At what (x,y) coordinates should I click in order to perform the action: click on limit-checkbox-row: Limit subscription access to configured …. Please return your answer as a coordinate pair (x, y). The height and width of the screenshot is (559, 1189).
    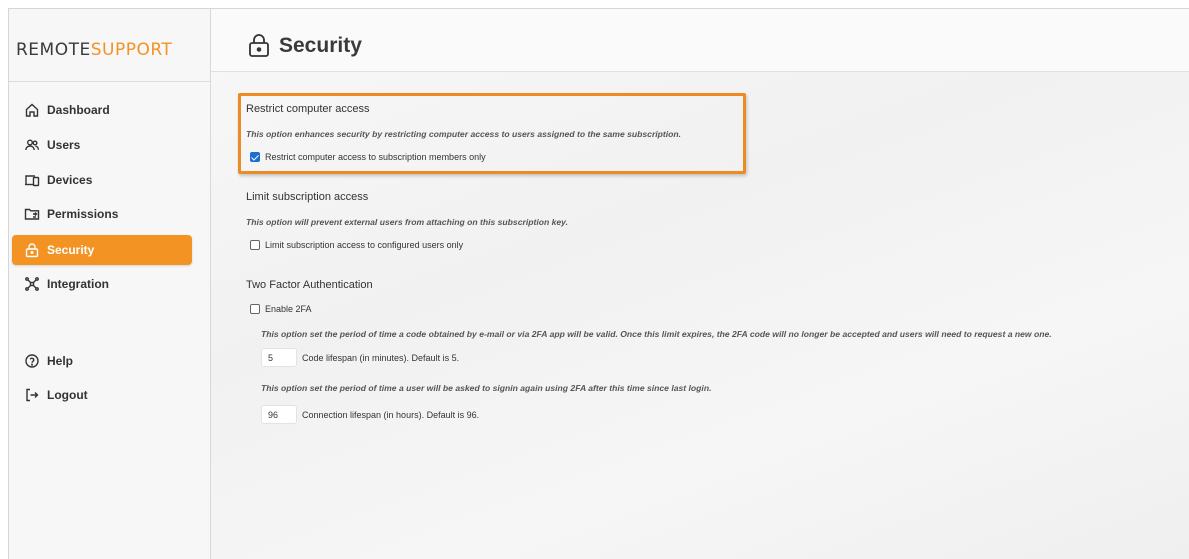
    Looking at the image, I should click on (356, 245).